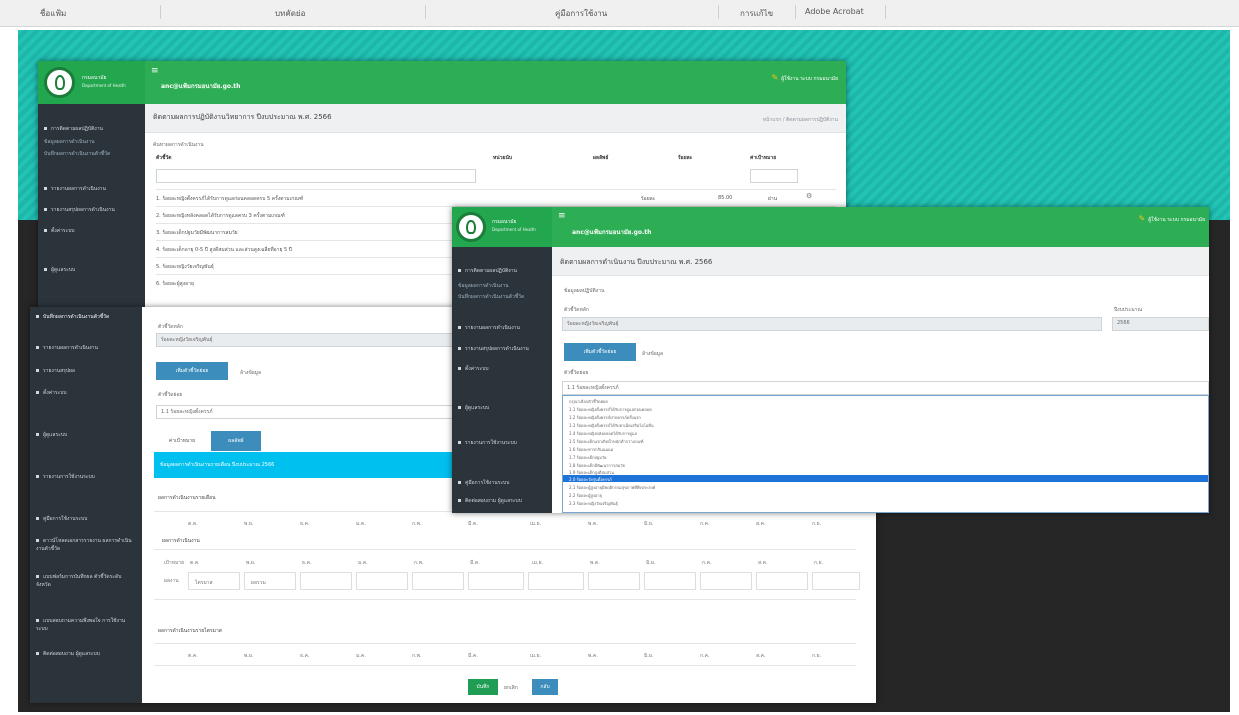 This screenshot has width=1239, height=715. I want to click on breadcrumb: หน้าแรก / ติดตามผลการปฏิบัติงาน, so click(800, 120).